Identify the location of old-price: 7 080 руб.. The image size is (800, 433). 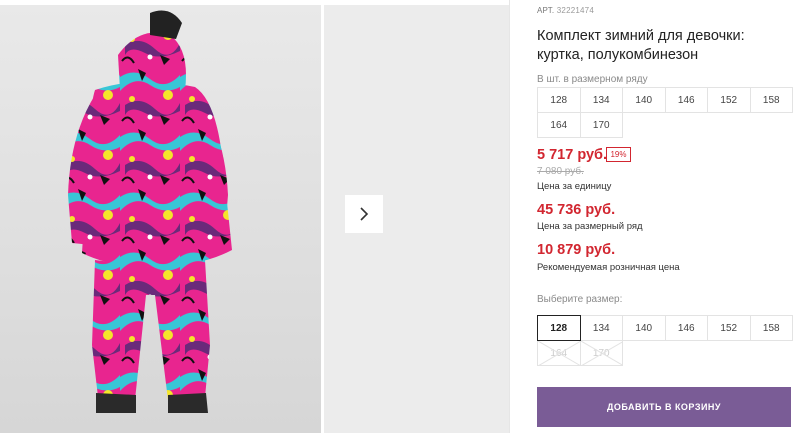
(560, 171).